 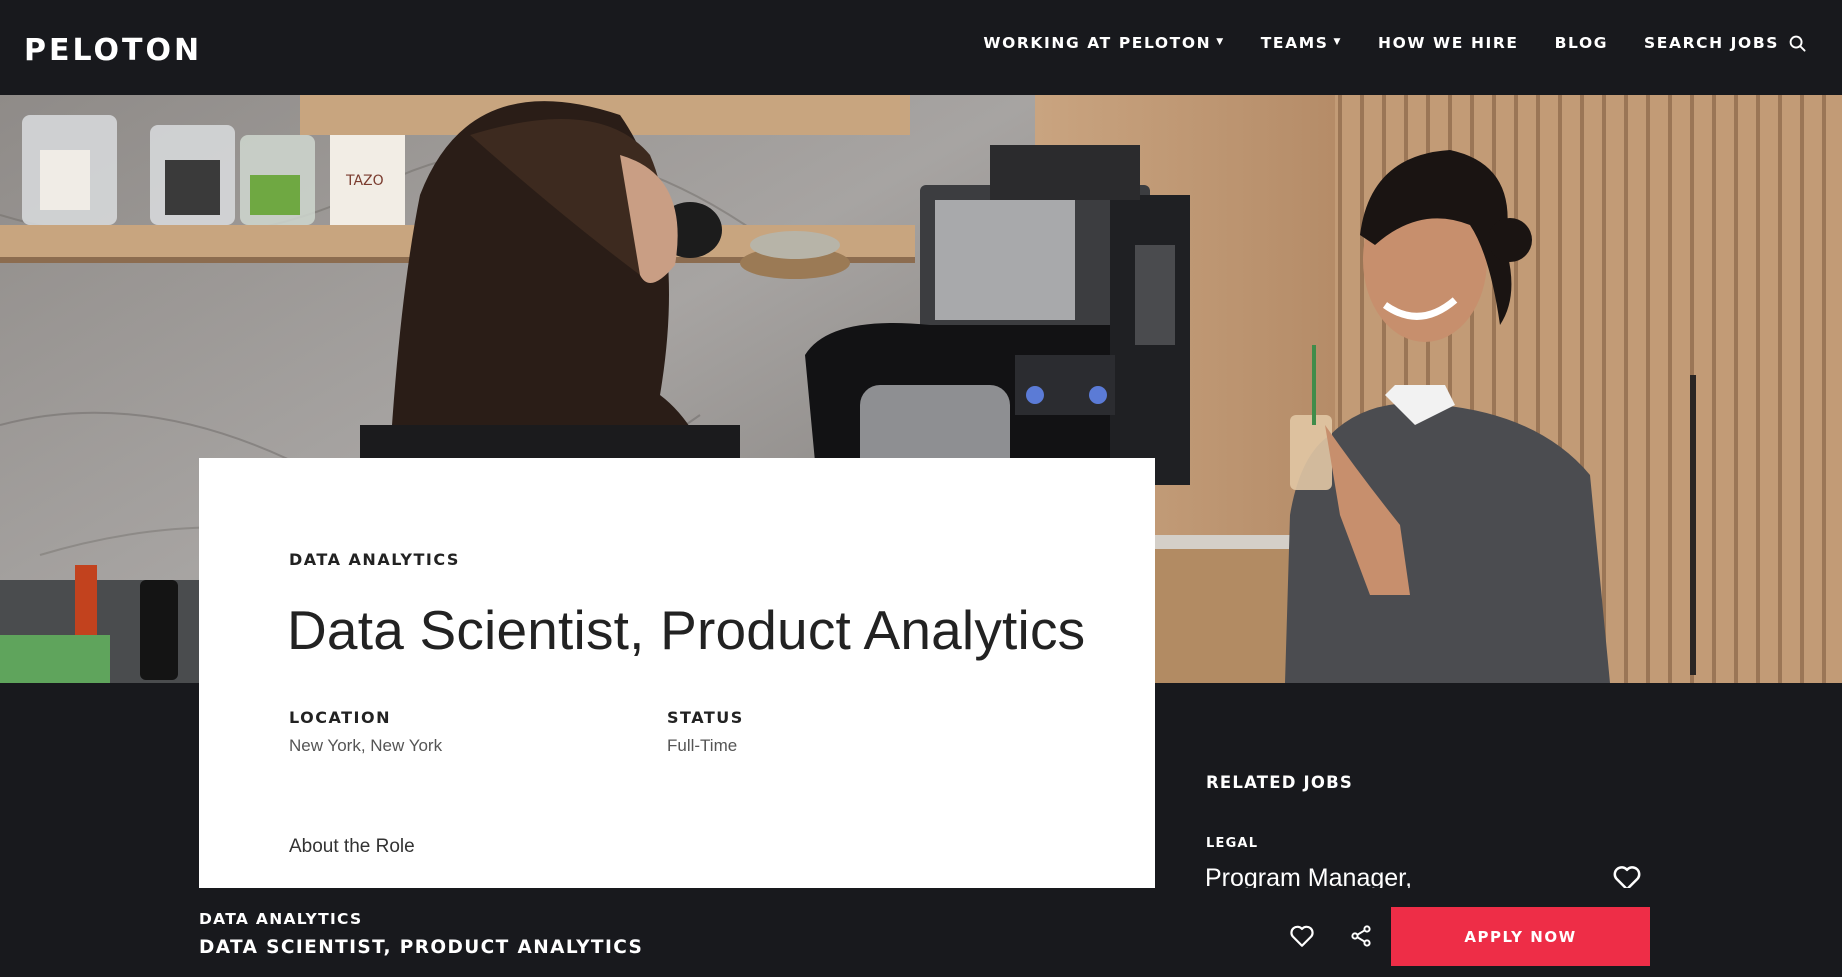 I want to click on nav-search-jobs: SEARCH JOBS, so click(x=1725, y=43).